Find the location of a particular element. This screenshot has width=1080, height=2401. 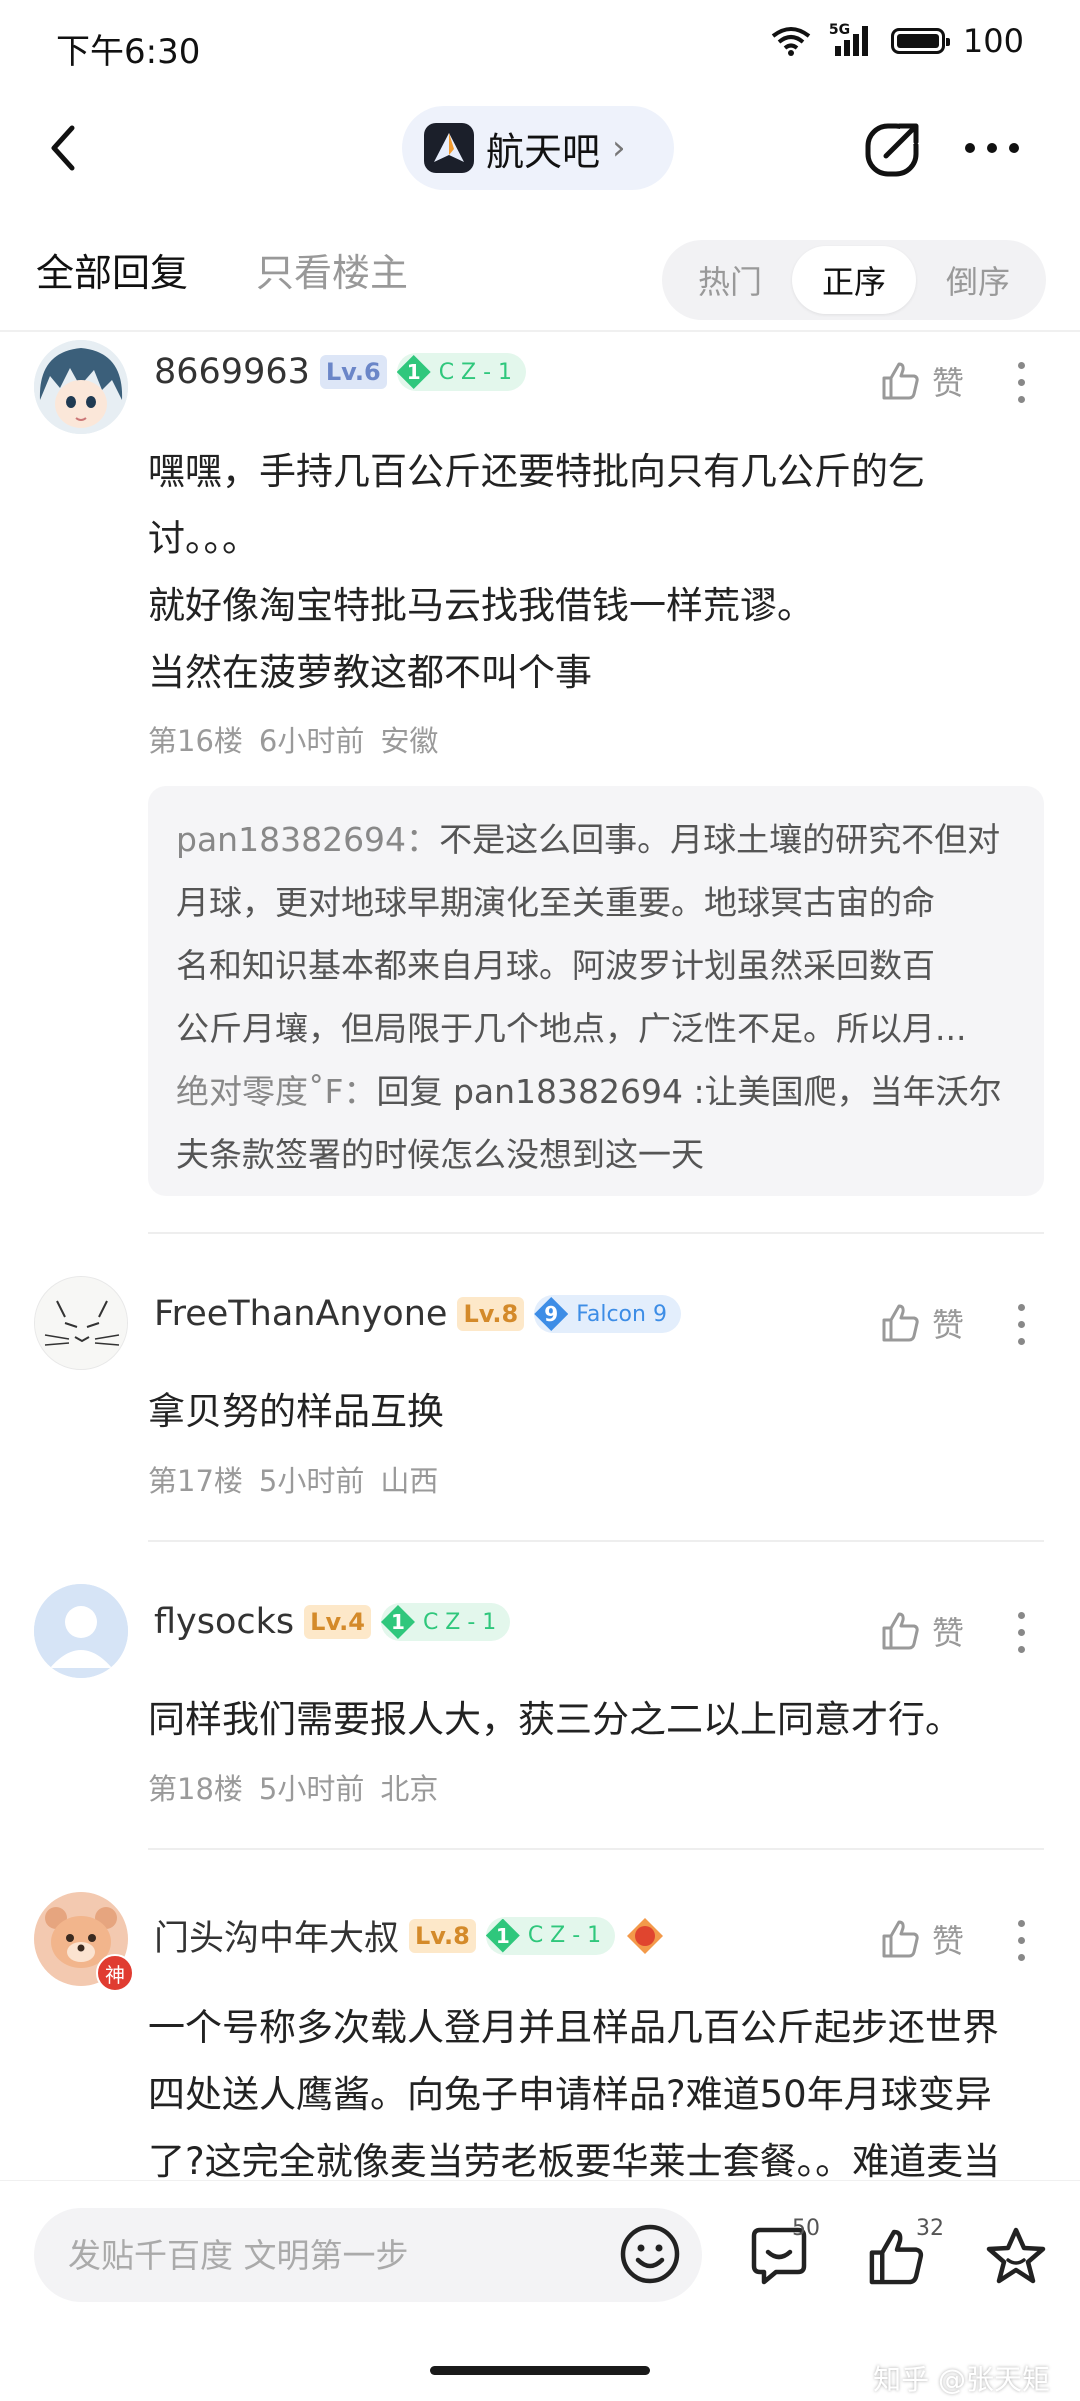

gem-icon: 9 is located at coordinates (551, 1314).